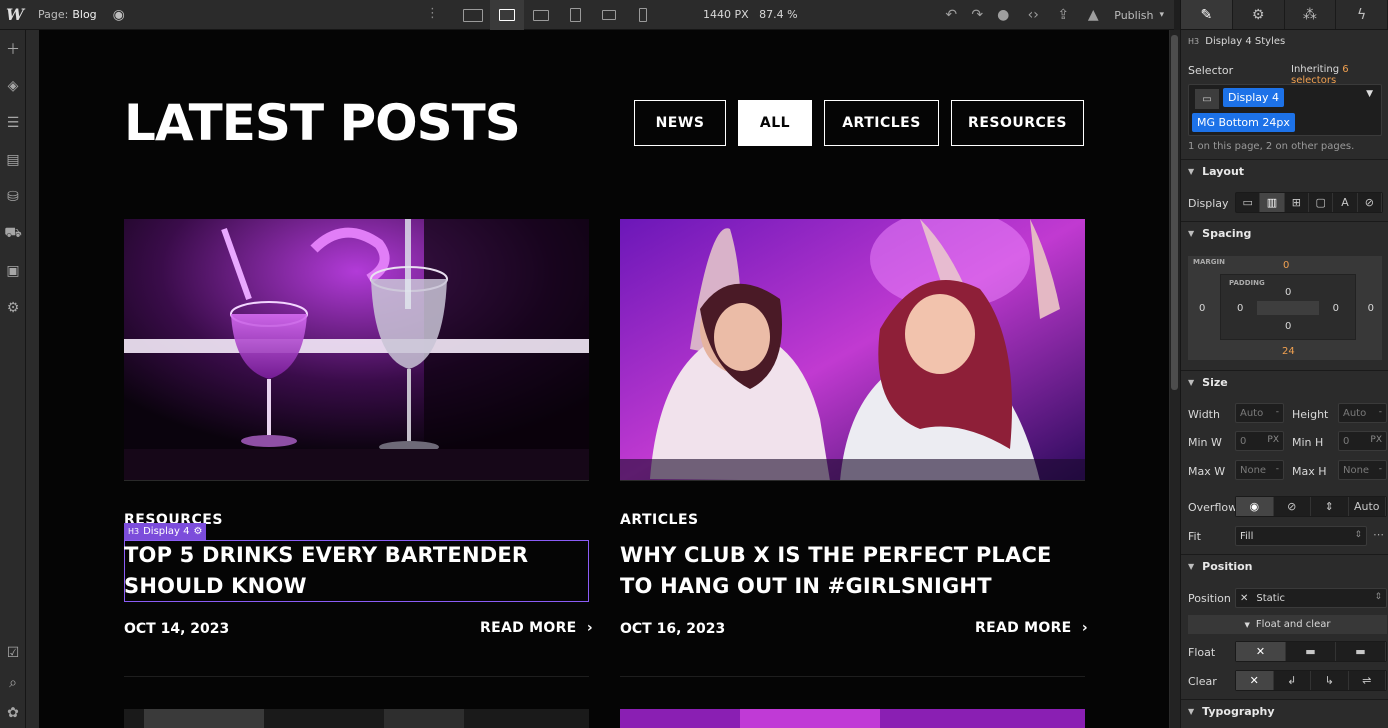  I want to click on section-size: ▼ Size, so click(1284, 382).